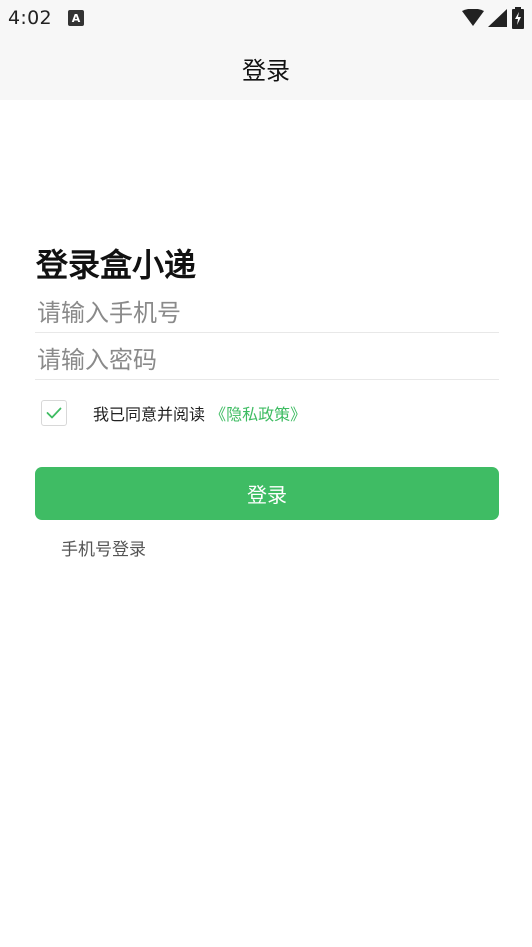 This screenshot has height=947, width=532. Describe the element at coordinates (116, 265) in the screenshot. I see `login-heading: 登录盒小递` at that location.